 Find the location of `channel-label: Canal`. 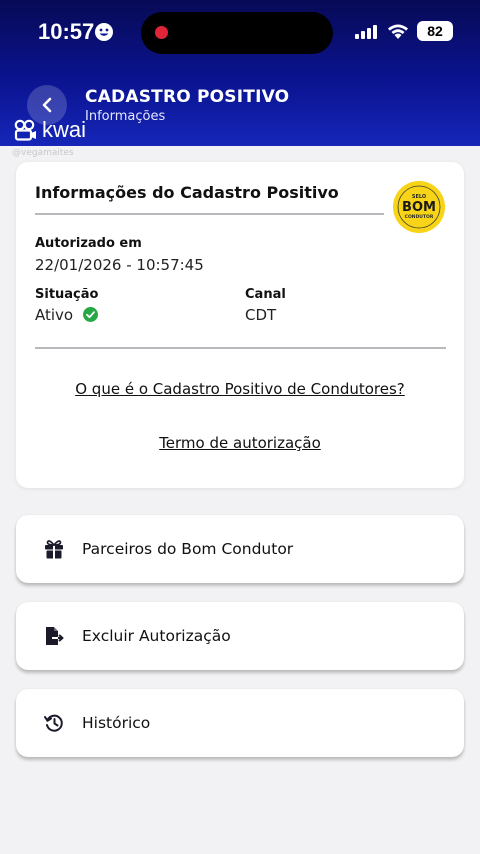

channel-label: Canal is located at coordinates (265, 294).